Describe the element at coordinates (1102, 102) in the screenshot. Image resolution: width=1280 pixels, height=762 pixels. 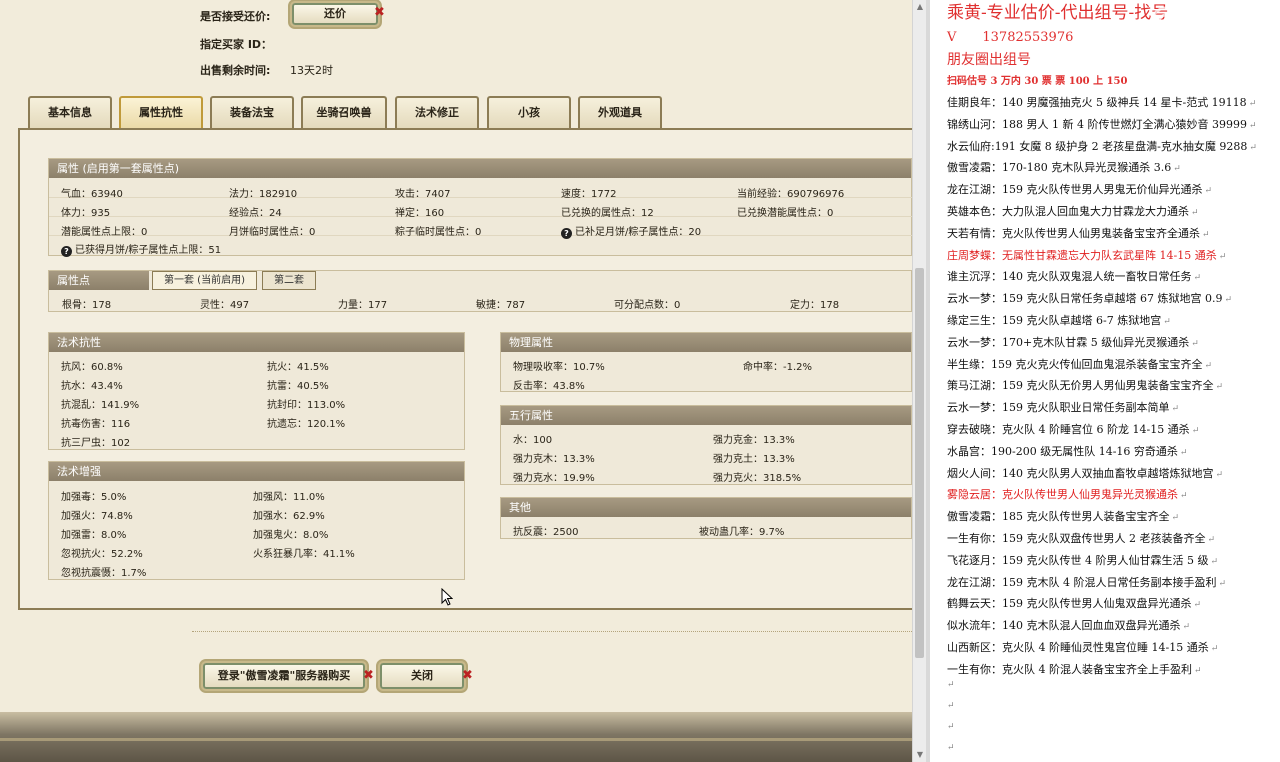
I see `note-line: 佳期良年：140 男魔强抽克火 5 级神兵 14 星卡-范式 19118 ↵` at that location.